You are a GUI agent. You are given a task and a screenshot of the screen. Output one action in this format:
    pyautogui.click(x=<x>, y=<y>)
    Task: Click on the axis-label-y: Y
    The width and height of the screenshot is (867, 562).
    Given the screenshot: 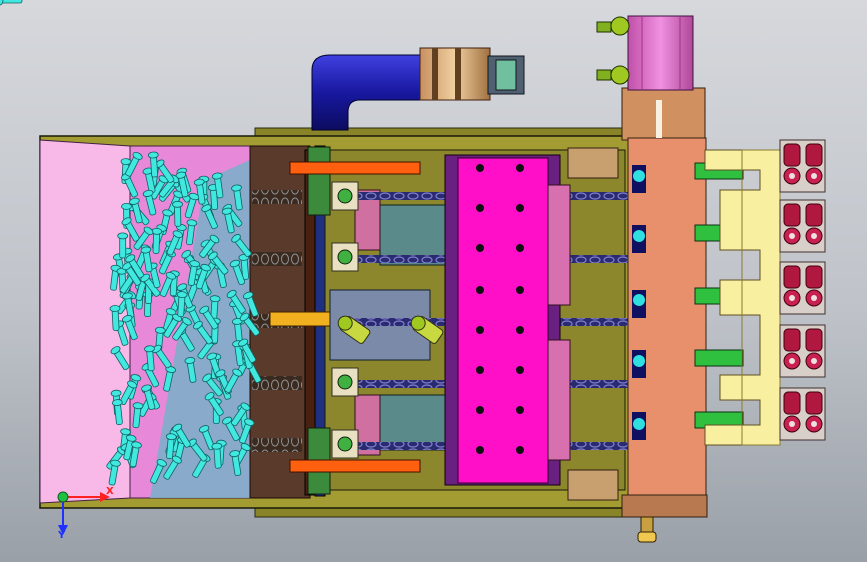 What is the action you would take?
    pyautogui.click(x=62, y=535)
    